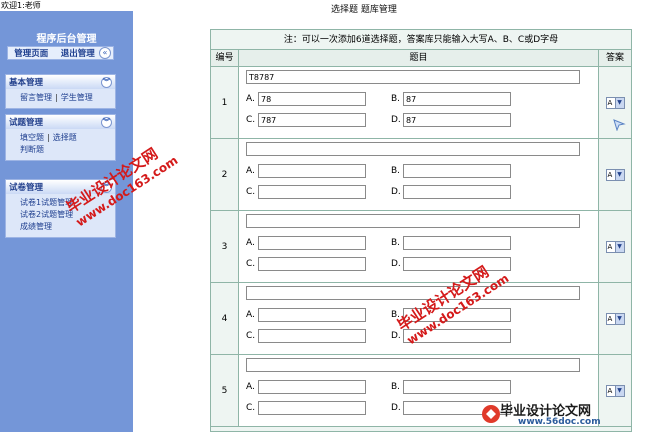 The height and width of the screenshot is (432, 646). I want to click on logout-link: 退出管理, so click(78, 53).